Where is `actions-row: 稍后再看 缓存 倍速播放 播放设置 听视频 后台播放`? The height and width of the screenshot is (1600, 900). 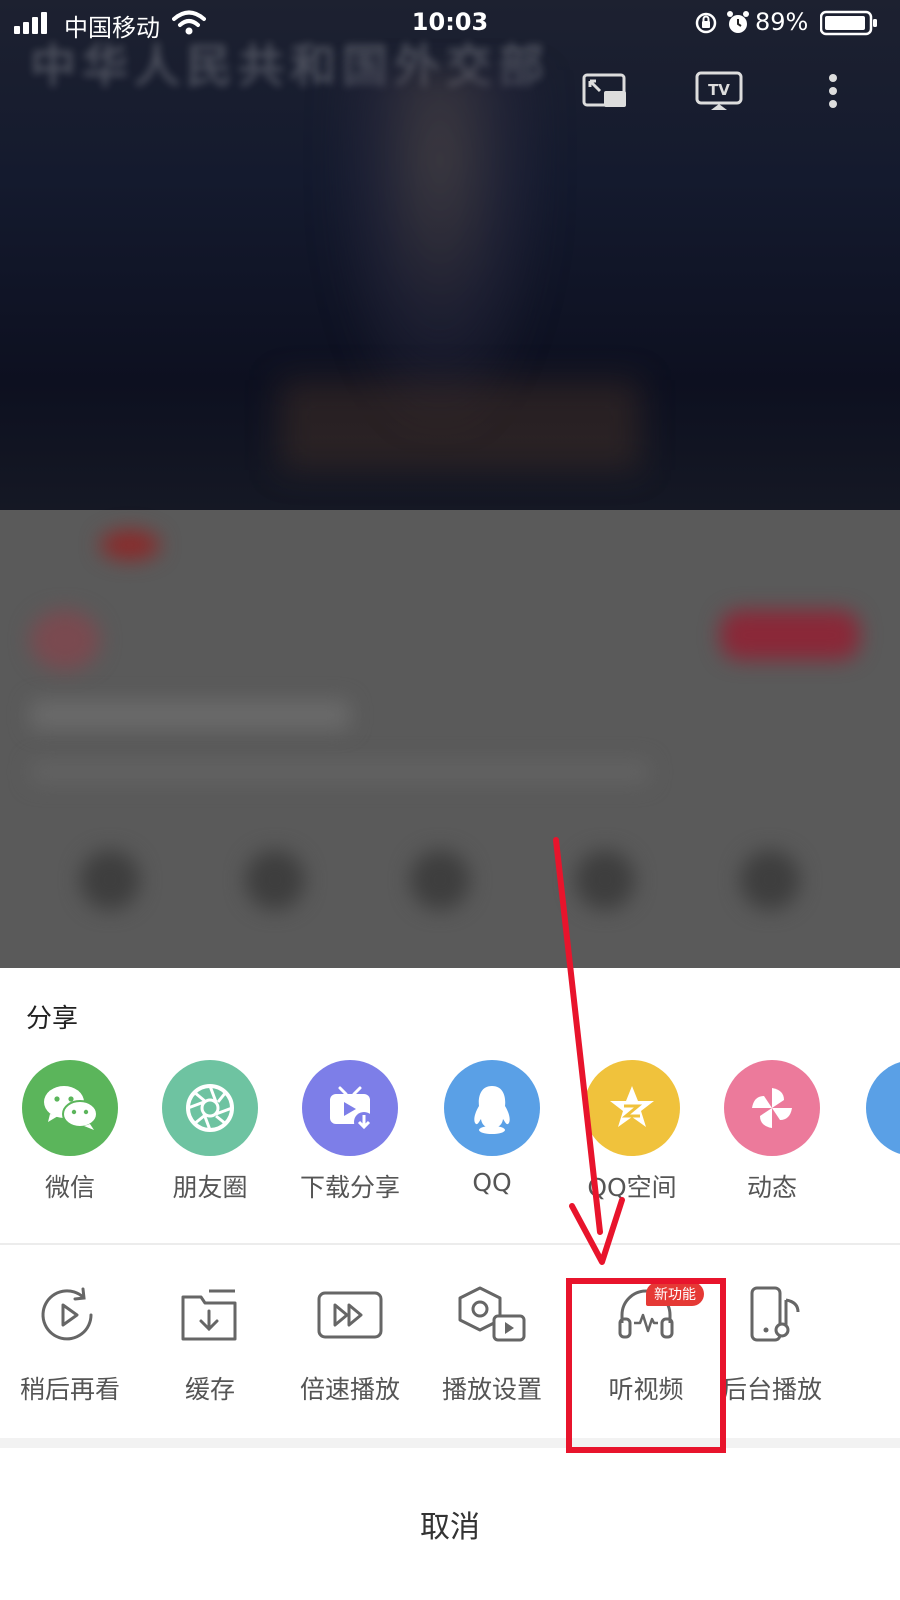
actions-row: 稍后再看 缓存 倍速播放 播放设置 听视频 后台播放 is located at coordinates (450, 1350).